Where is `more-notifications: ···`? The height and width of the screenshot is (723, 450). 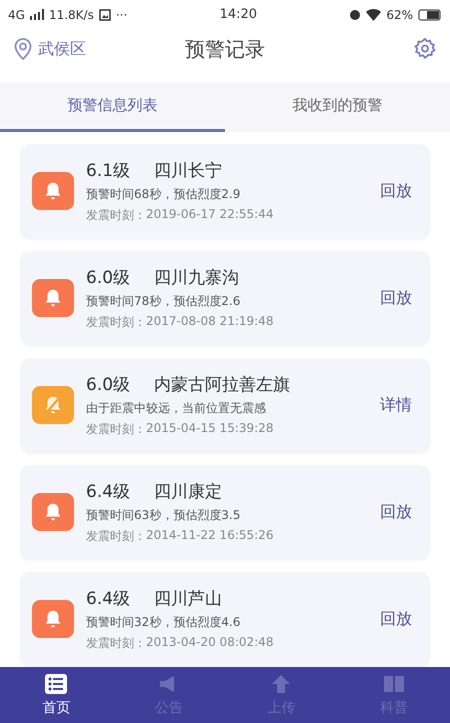
more-notifications: ··· is located at coordinates (122, 15).